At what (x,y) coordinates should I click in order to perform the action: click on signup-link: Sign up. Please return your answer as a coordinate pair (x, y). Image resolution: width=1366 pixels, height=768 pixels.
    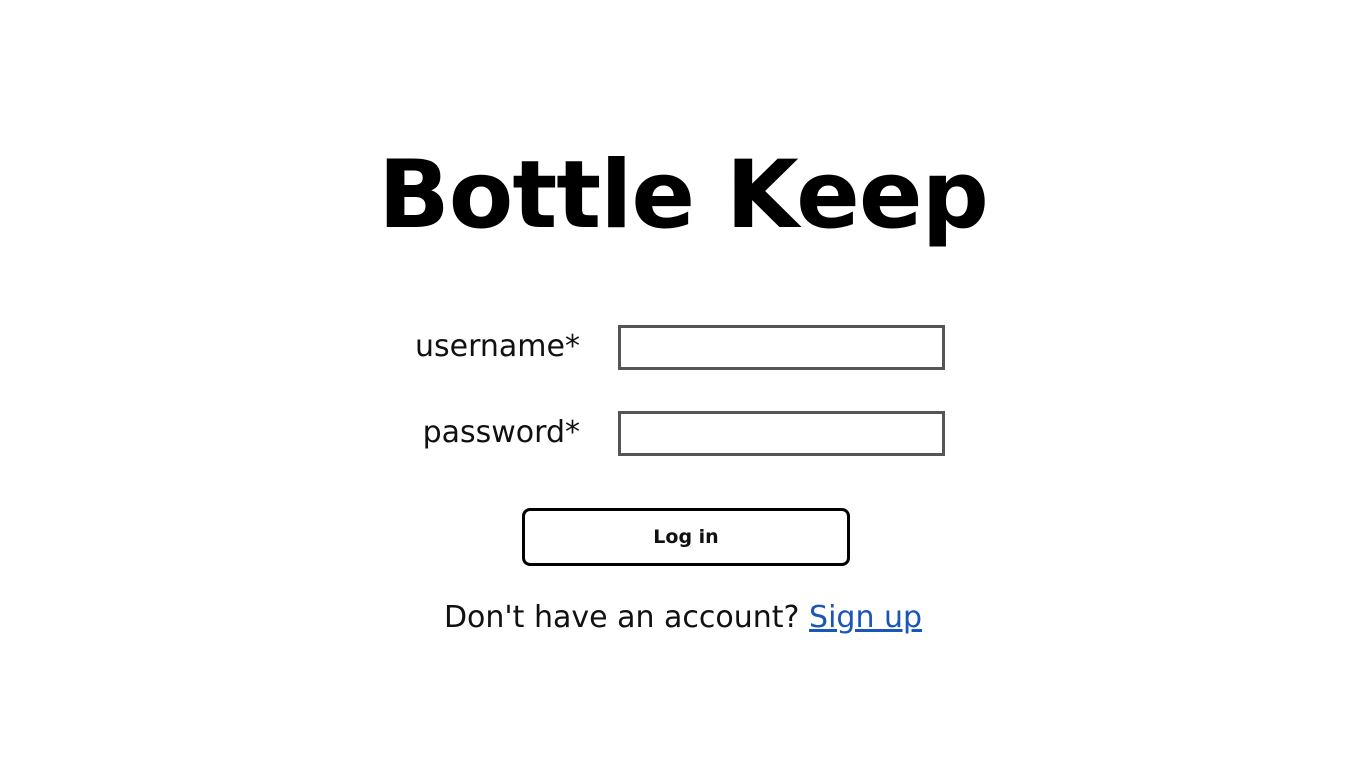
    Looking at the image, I should click on (865, 617).